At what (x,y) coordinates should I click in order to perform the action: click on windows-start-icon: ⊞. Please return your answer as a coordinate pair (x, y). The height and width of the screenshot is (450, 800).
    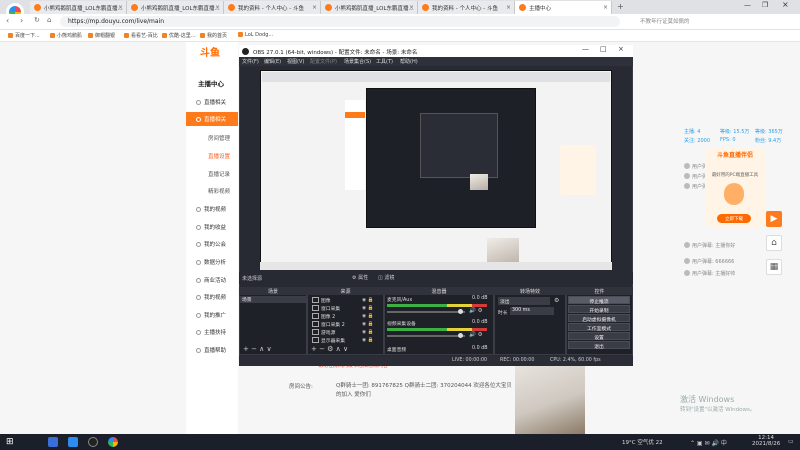
    Looking at the image, I should click on (10, 442).